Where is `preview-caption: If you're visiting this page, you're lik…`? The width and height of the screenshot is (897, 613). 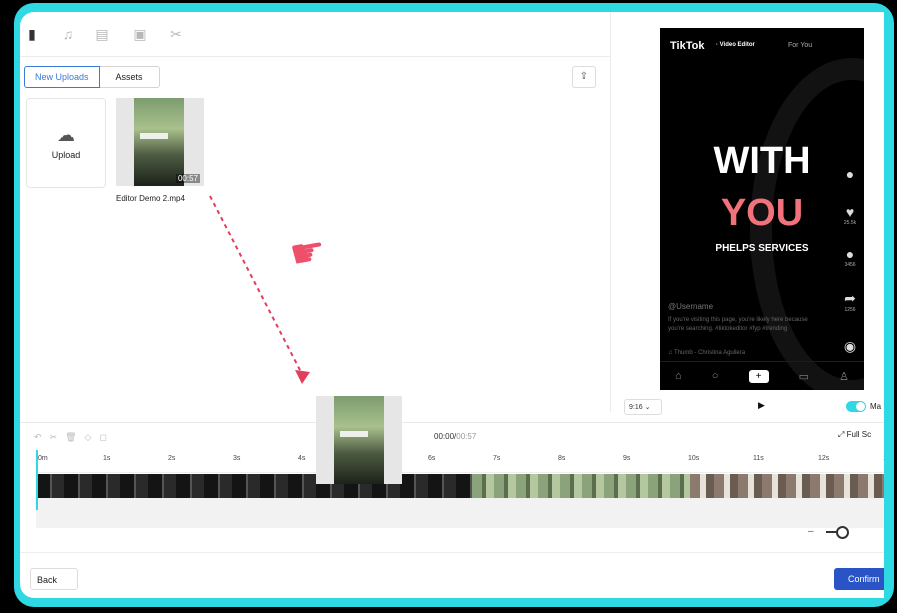
preview-caption: If you're visiting this page, you're lik… is located at coordinates (738, 324).